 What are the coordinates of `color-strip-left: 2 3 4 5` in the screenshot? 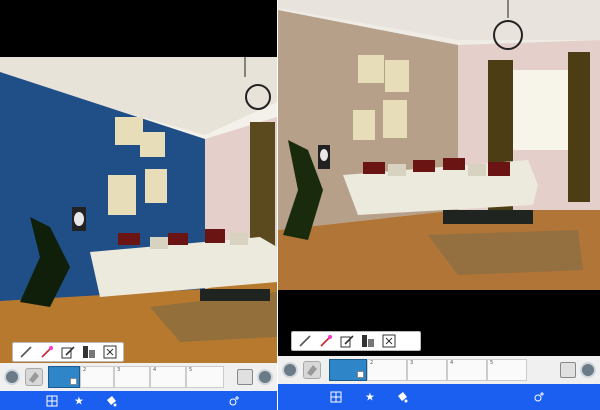 It's located at (138, 377).